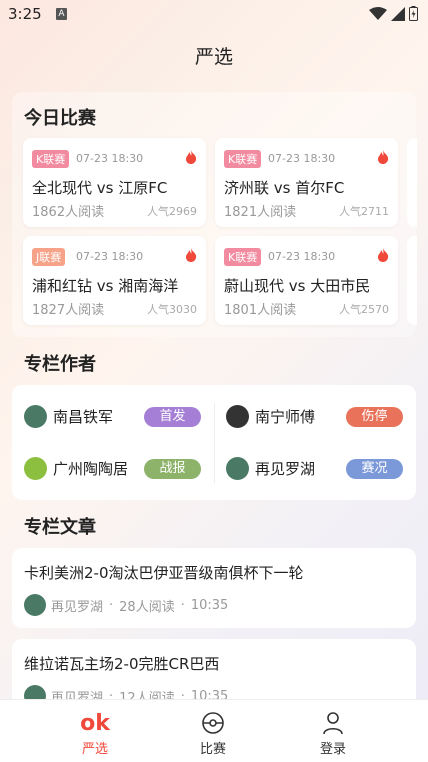  What do you see at coordinates (260, 212) in the screenshot?
I see `match-reads: 1821人阅读` at bounding box center [260, 212].